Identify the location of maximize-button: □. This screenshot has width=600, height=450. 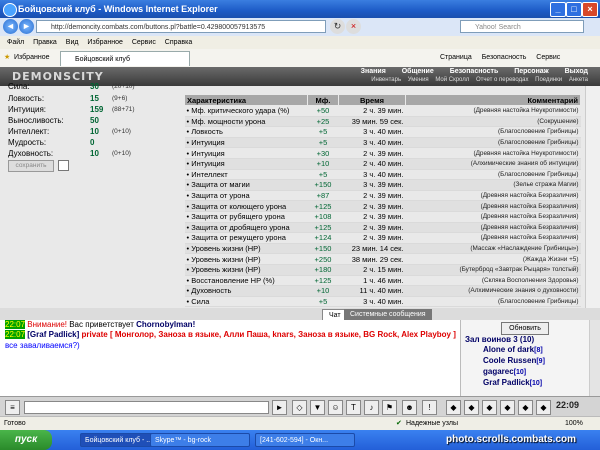
(574, 9).